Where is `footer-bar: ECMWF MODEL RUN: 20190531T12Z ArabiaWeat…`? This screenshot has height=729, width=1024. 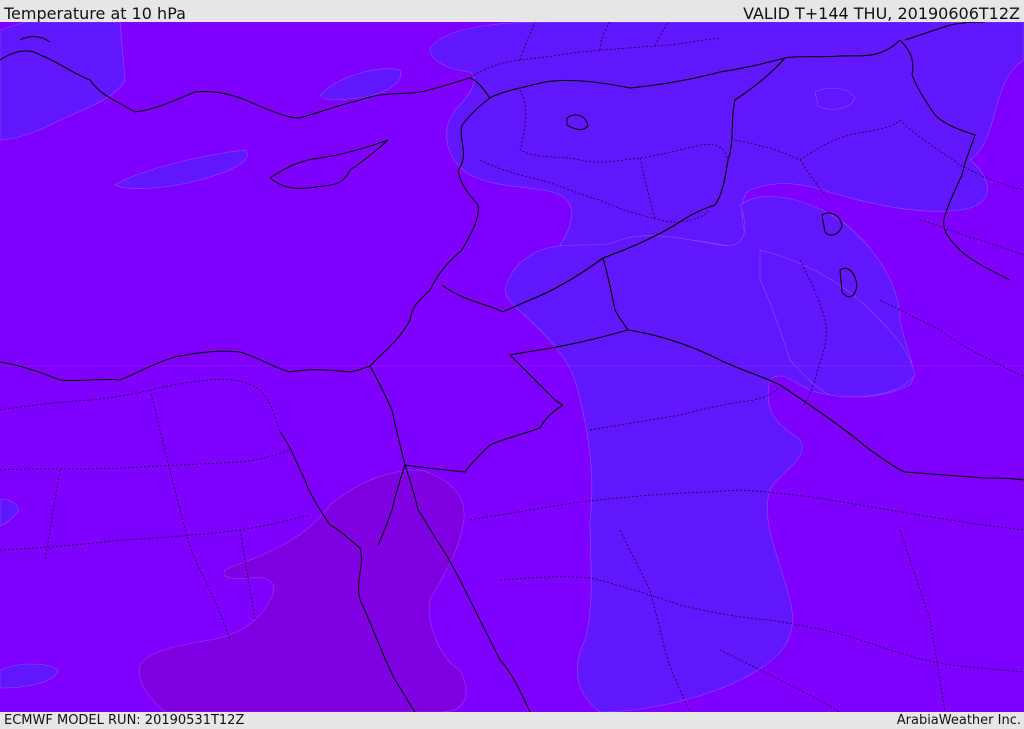 footer-bar: ECMWF MODEL RUN: 20190531T12Z ArabiaWeat… is located at coordinates (512, 720).